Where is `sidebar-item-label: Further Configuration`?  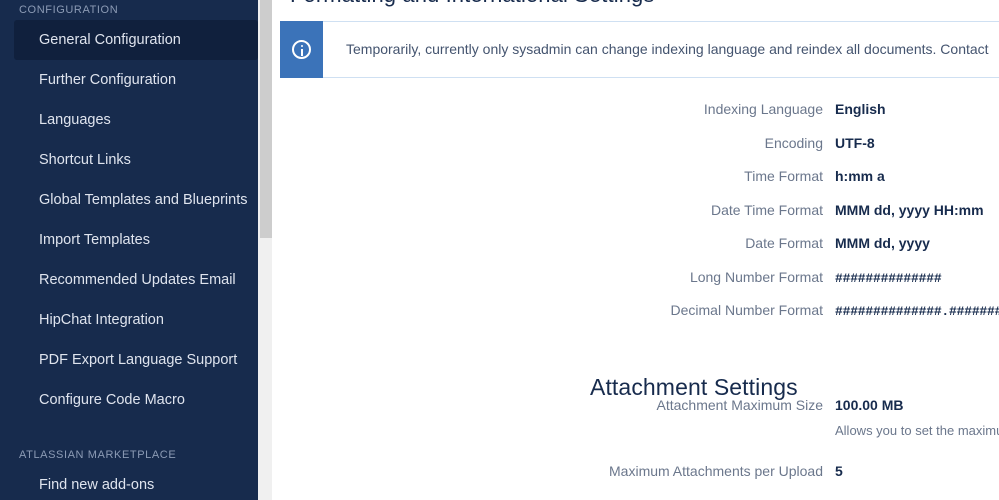
sidebar-item-label: Further Configuration is located at coordinates (108, 80).